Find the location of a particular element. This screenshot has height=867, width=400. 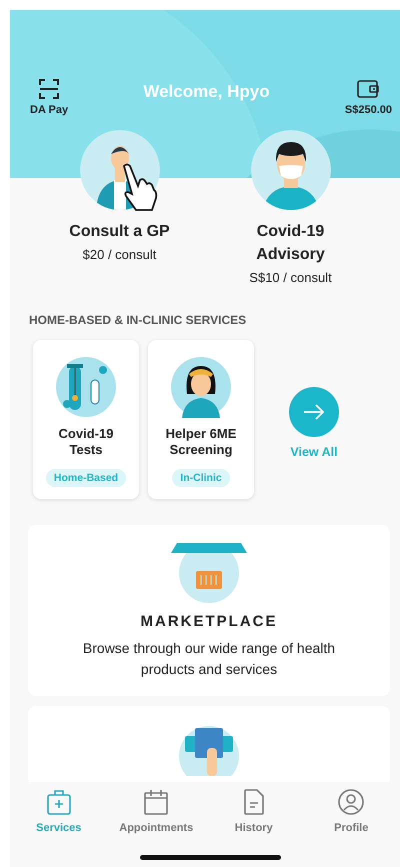

consult-price: $20 / consult is located at coordinates (119, 254).